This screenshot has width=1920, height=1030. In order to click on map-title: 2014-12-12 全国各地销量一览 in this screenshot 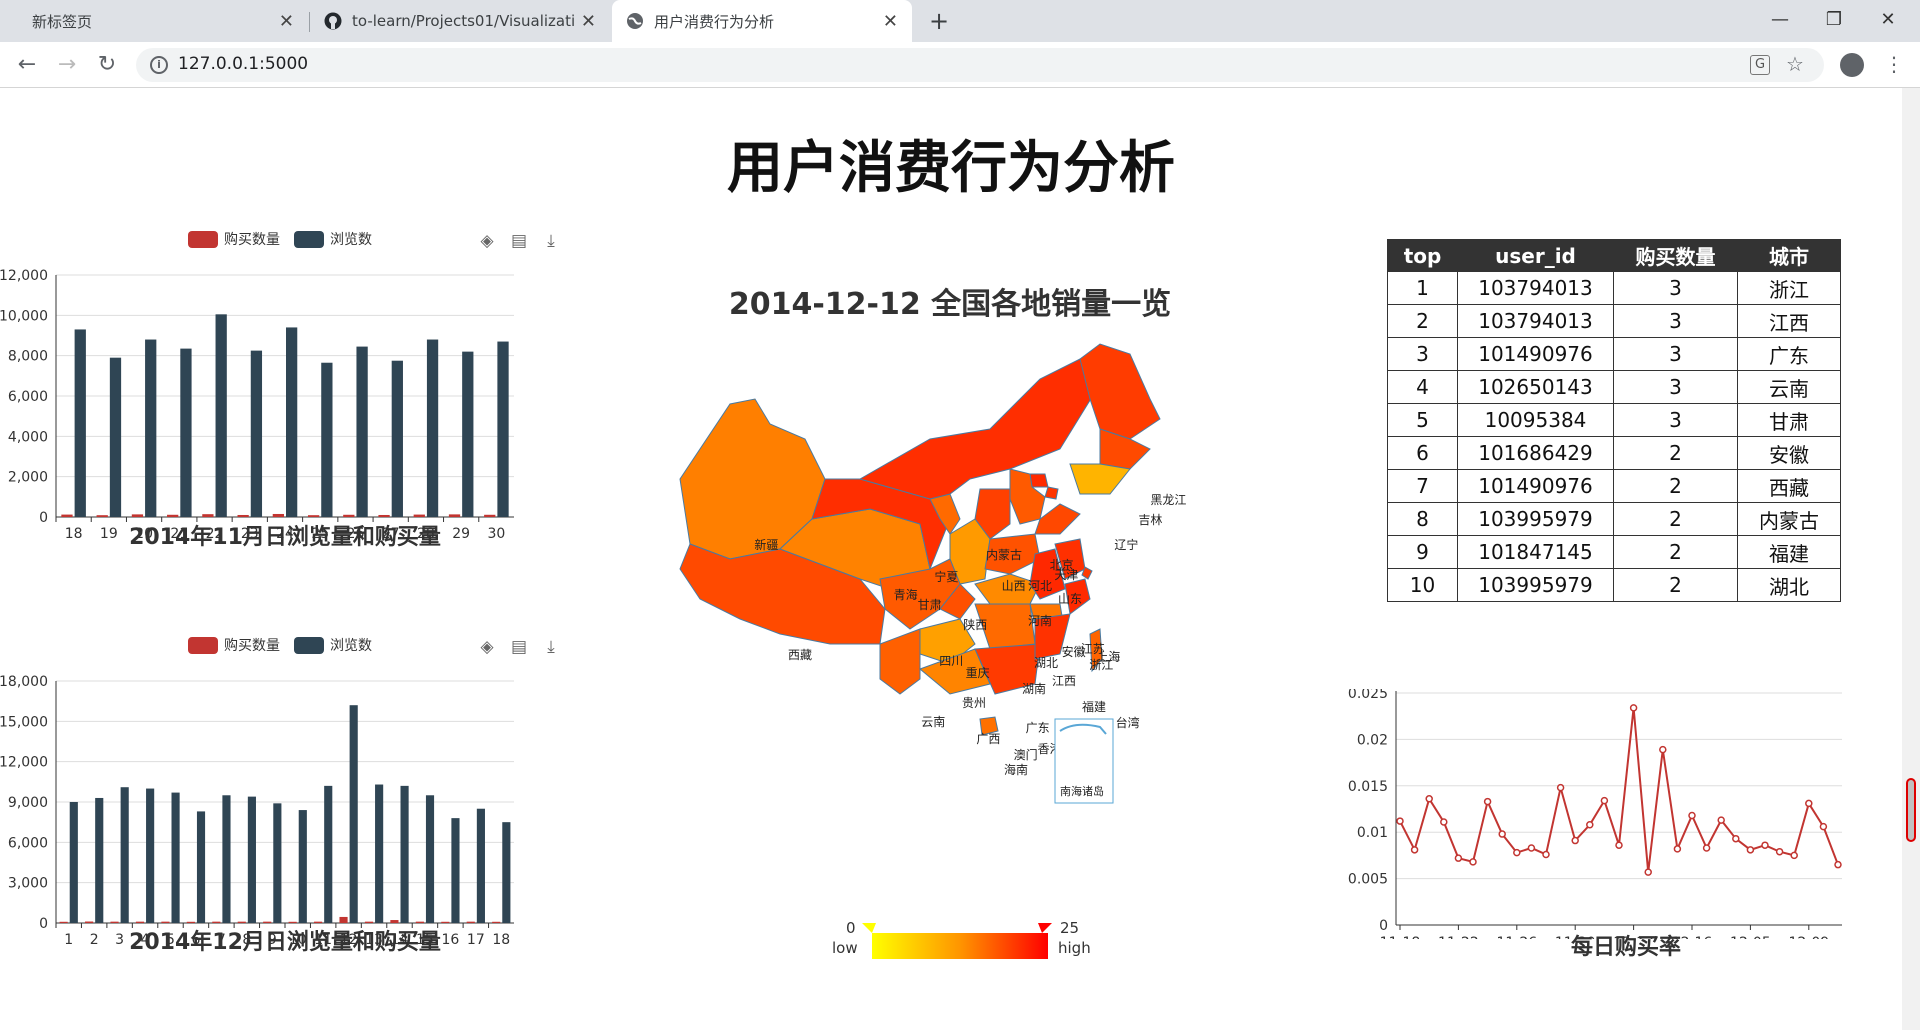, I will do `click(950, 304)`.